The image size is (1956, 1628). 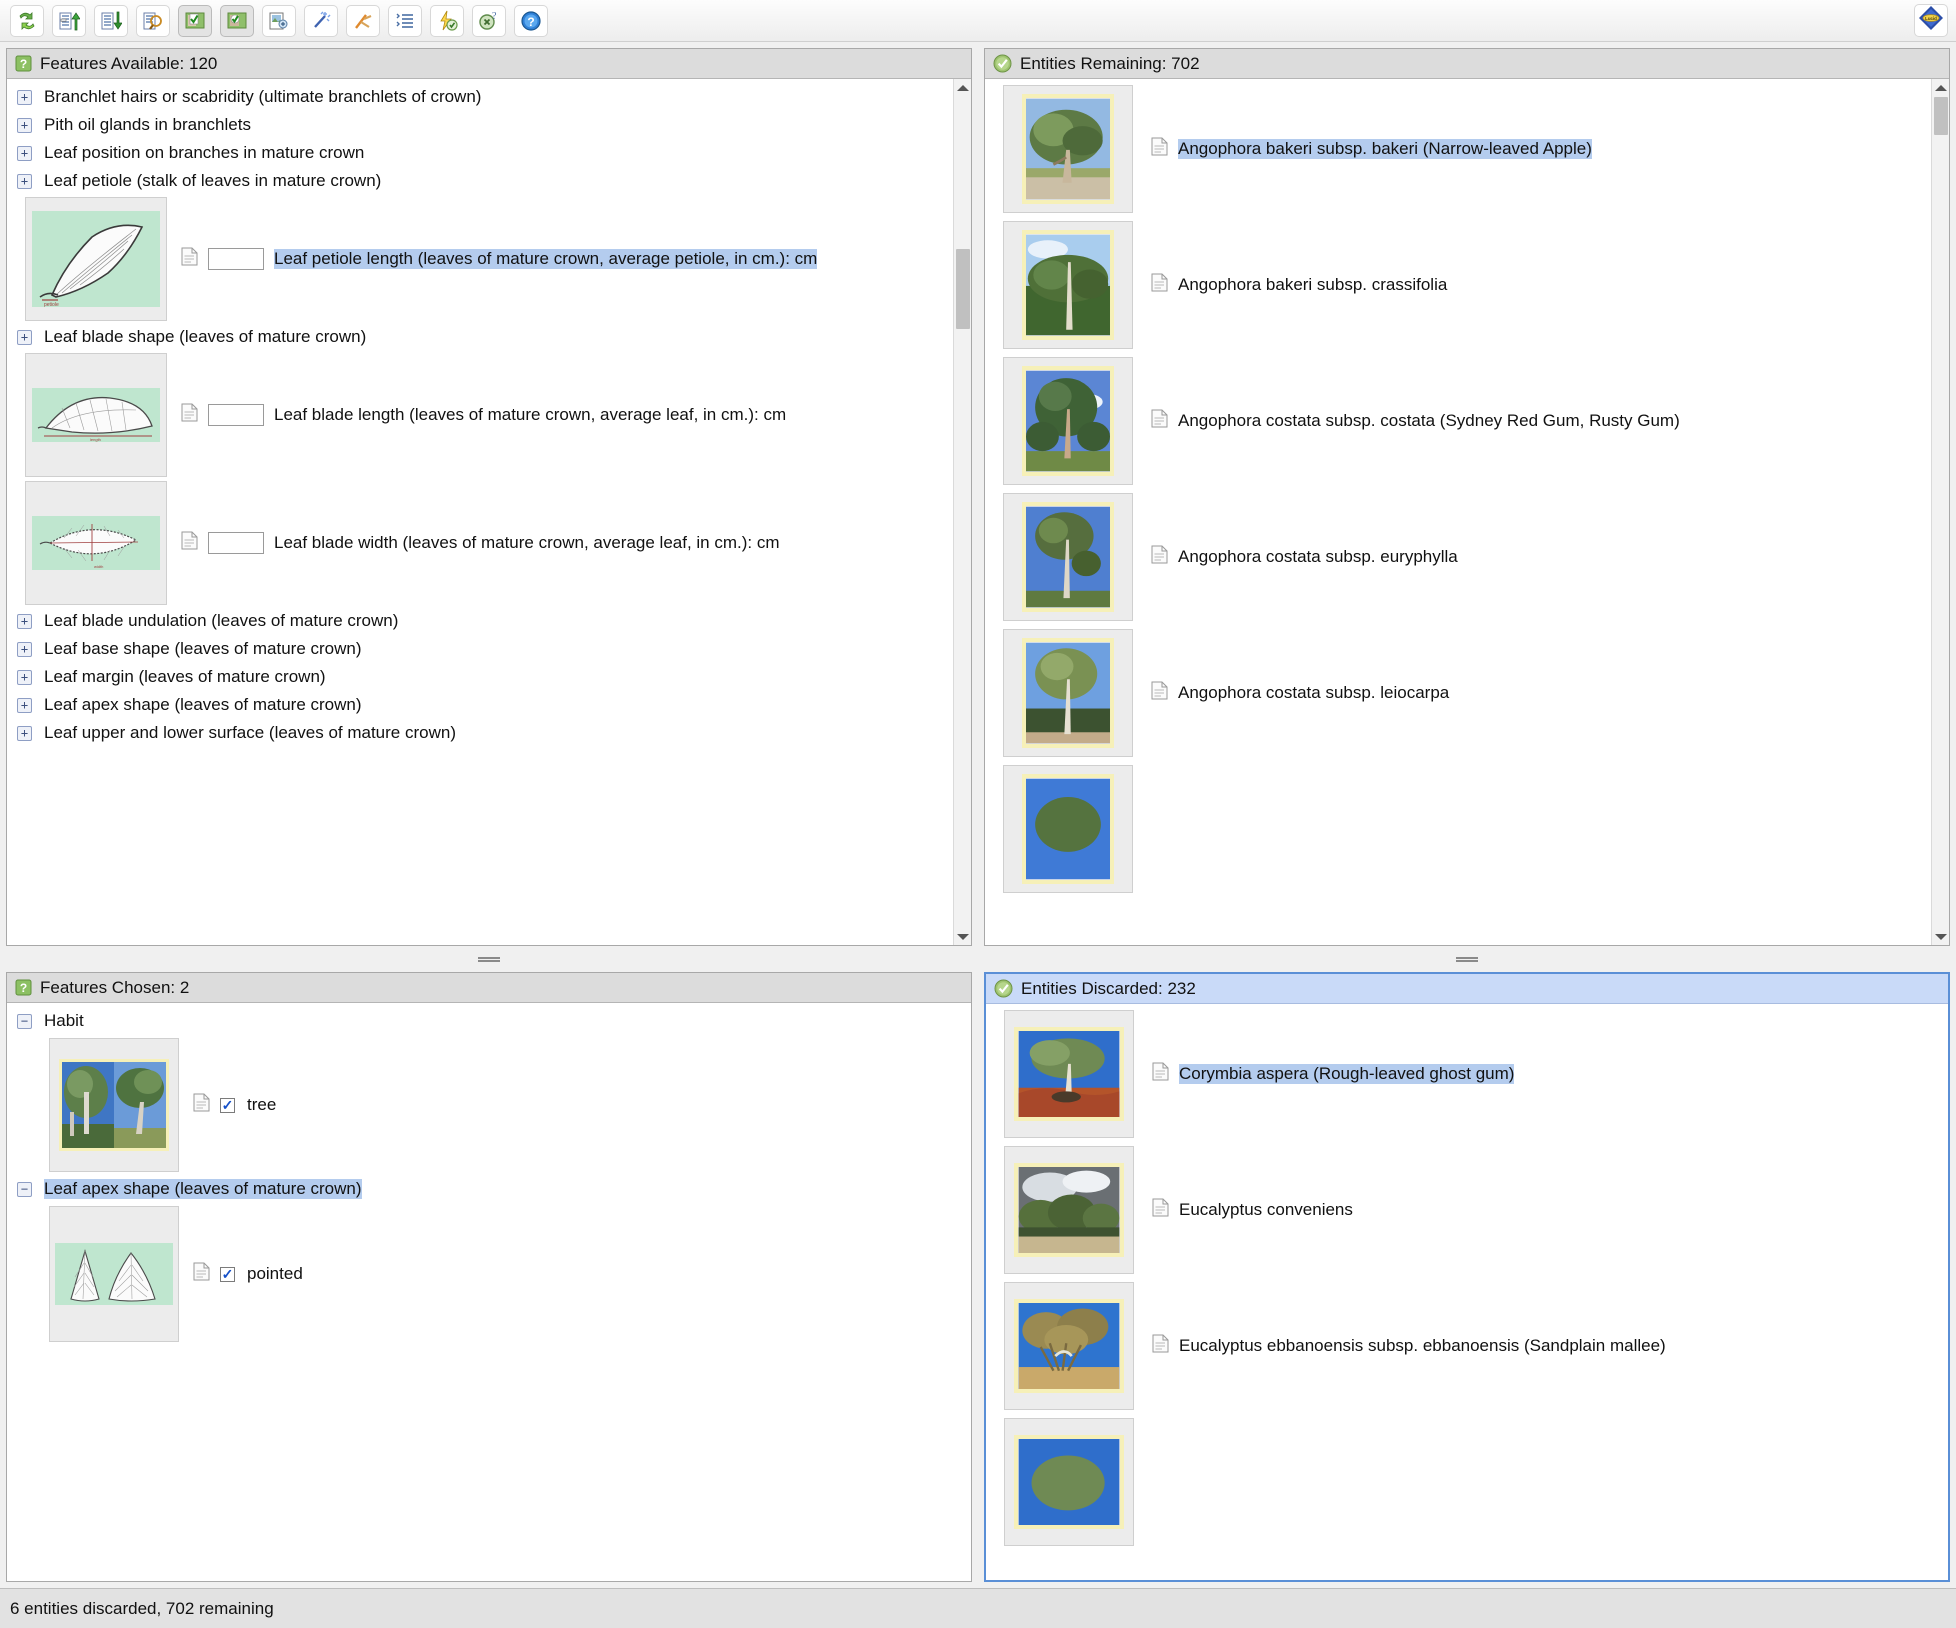 I want to click on feature-node-row: + Leaf margin (leaves of mature crown), so click(x=480, y=677).